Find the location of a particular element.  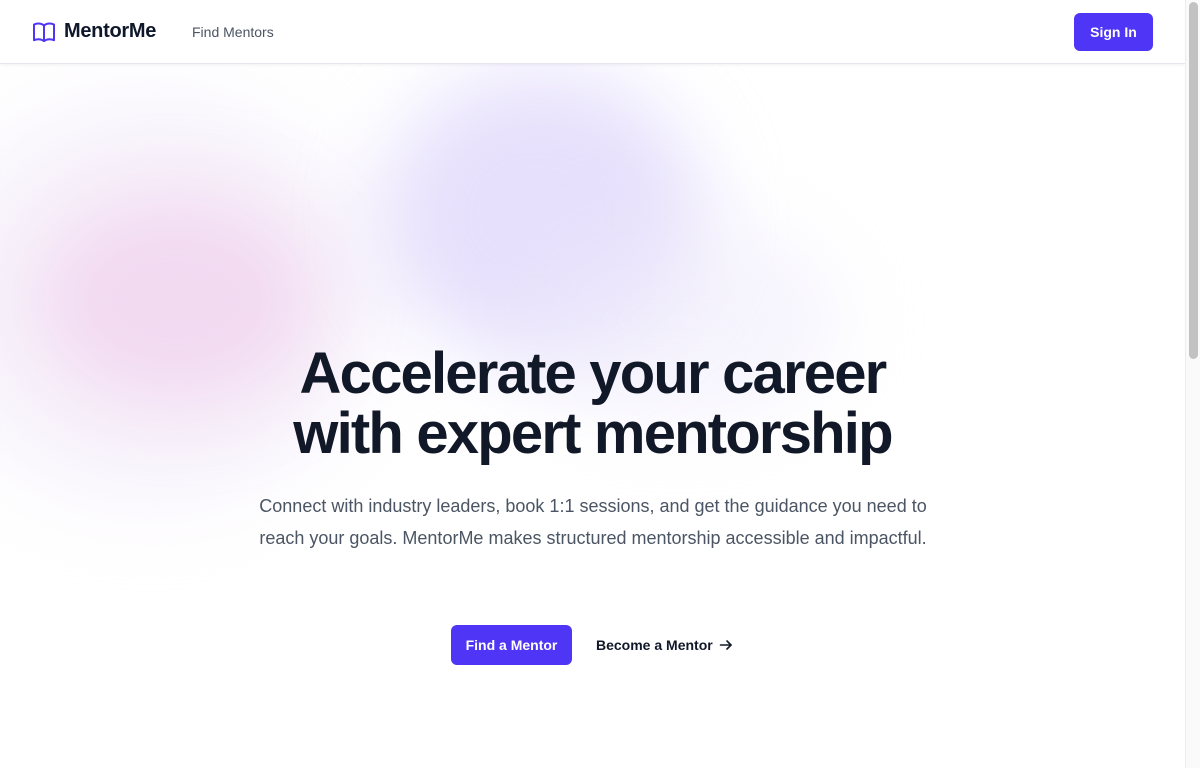

page-scrollbar is located at coordinates (1192, 384).